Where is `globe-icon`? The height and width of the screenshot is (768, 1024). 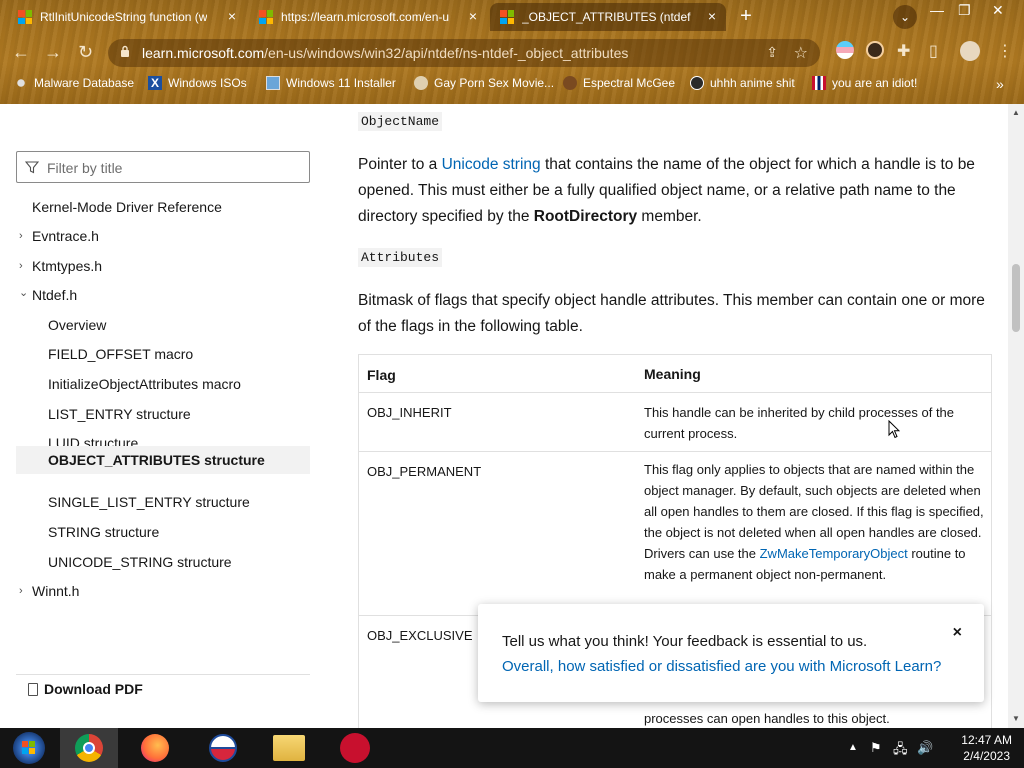 globe-icon is located at coordinates (421, 83).